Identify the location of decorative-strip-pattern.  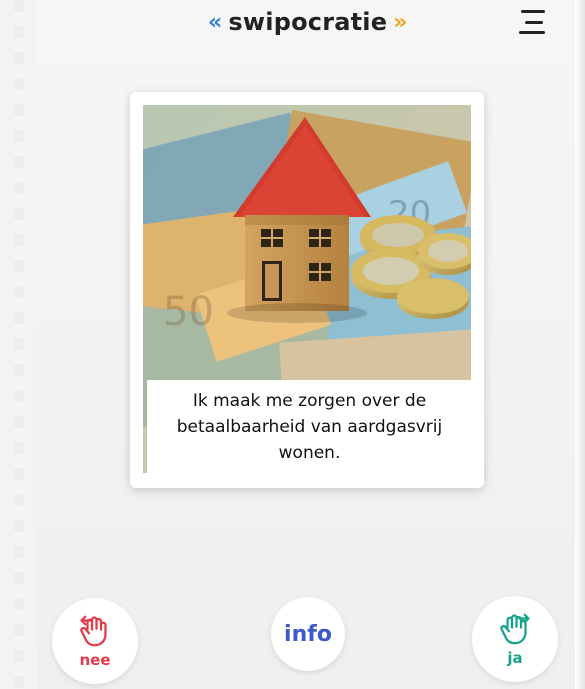
(19, 344).